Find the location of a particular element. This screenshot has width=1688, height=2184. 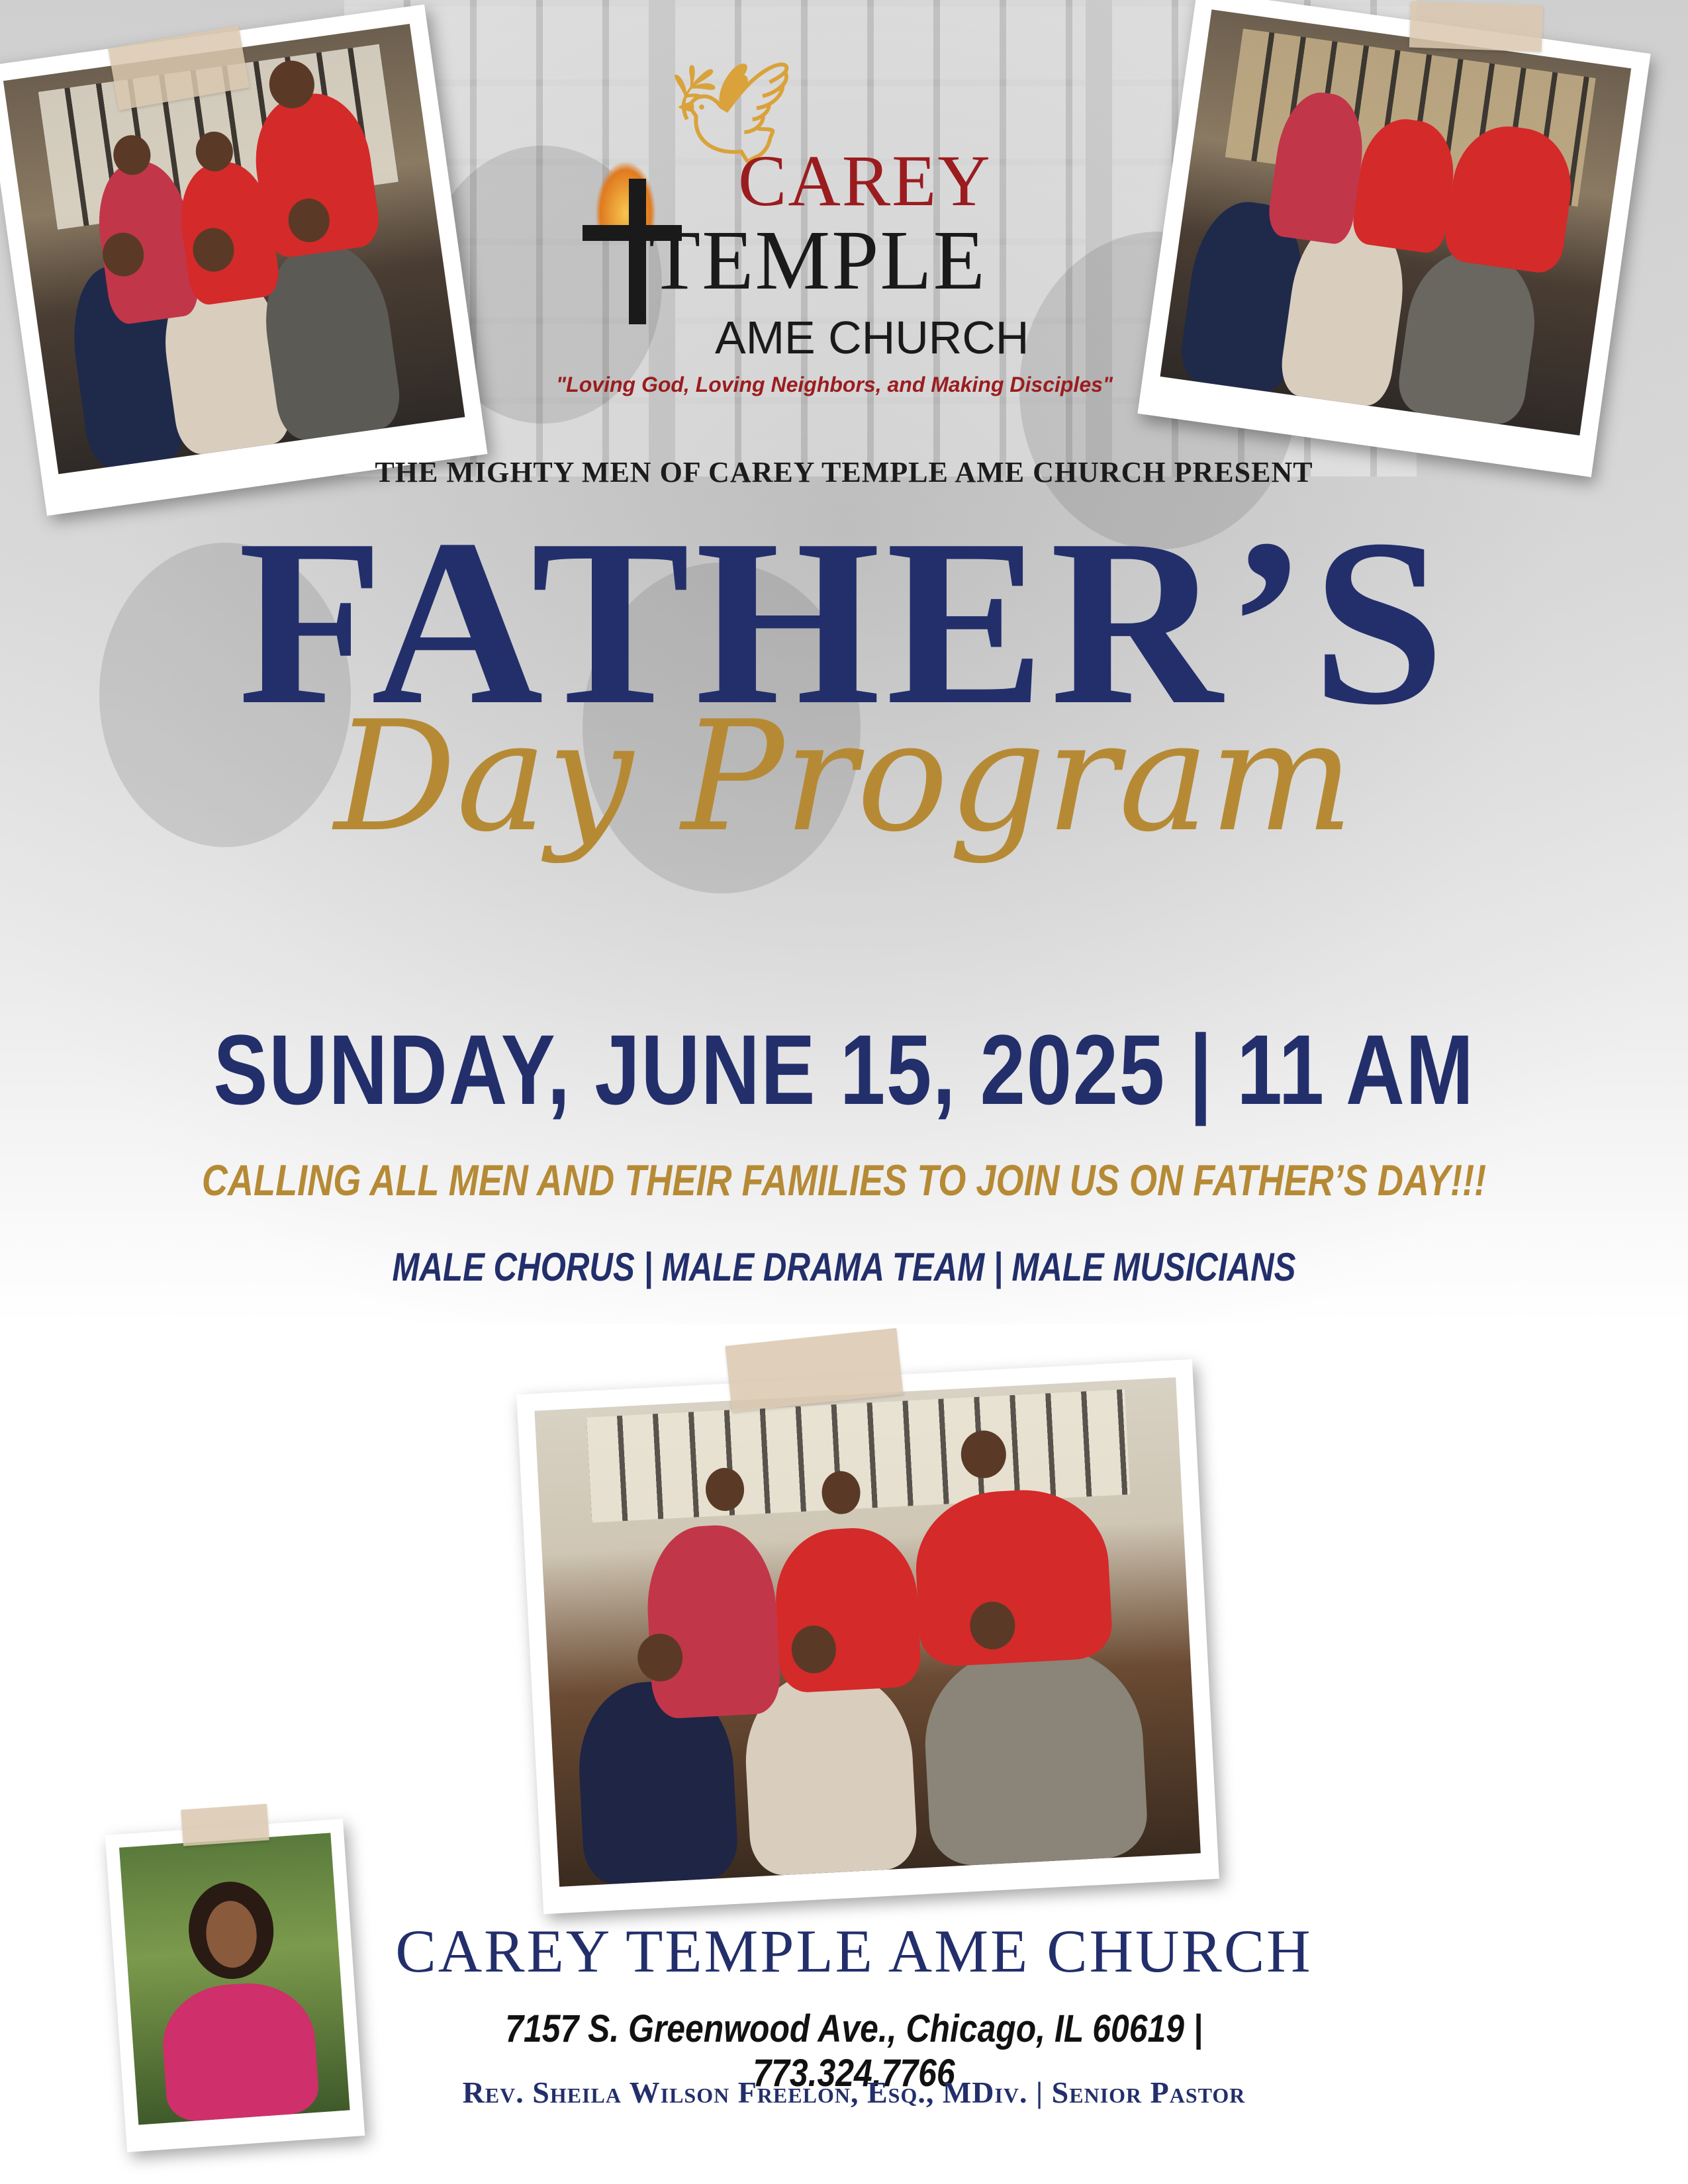

group-photo-center is located at coordinates (867, 1637).